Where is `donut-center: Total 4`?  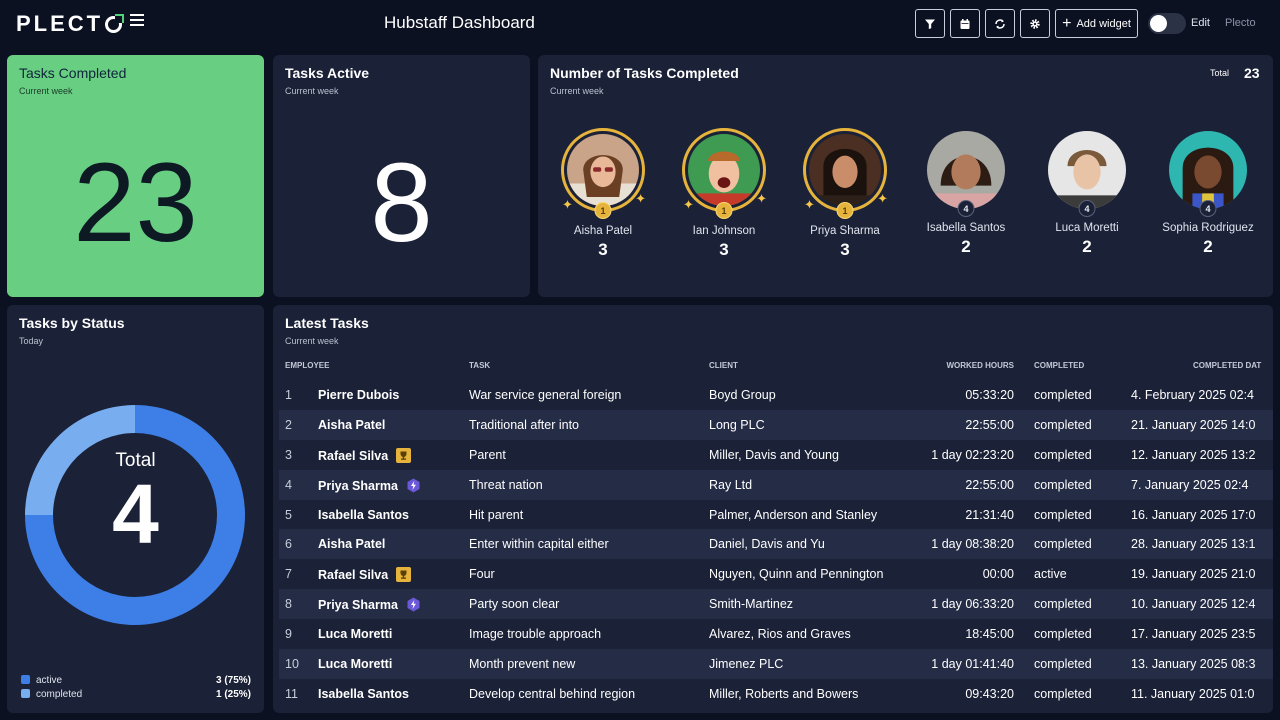 donut-center: Total 4 is located at coordinates (135, 503).